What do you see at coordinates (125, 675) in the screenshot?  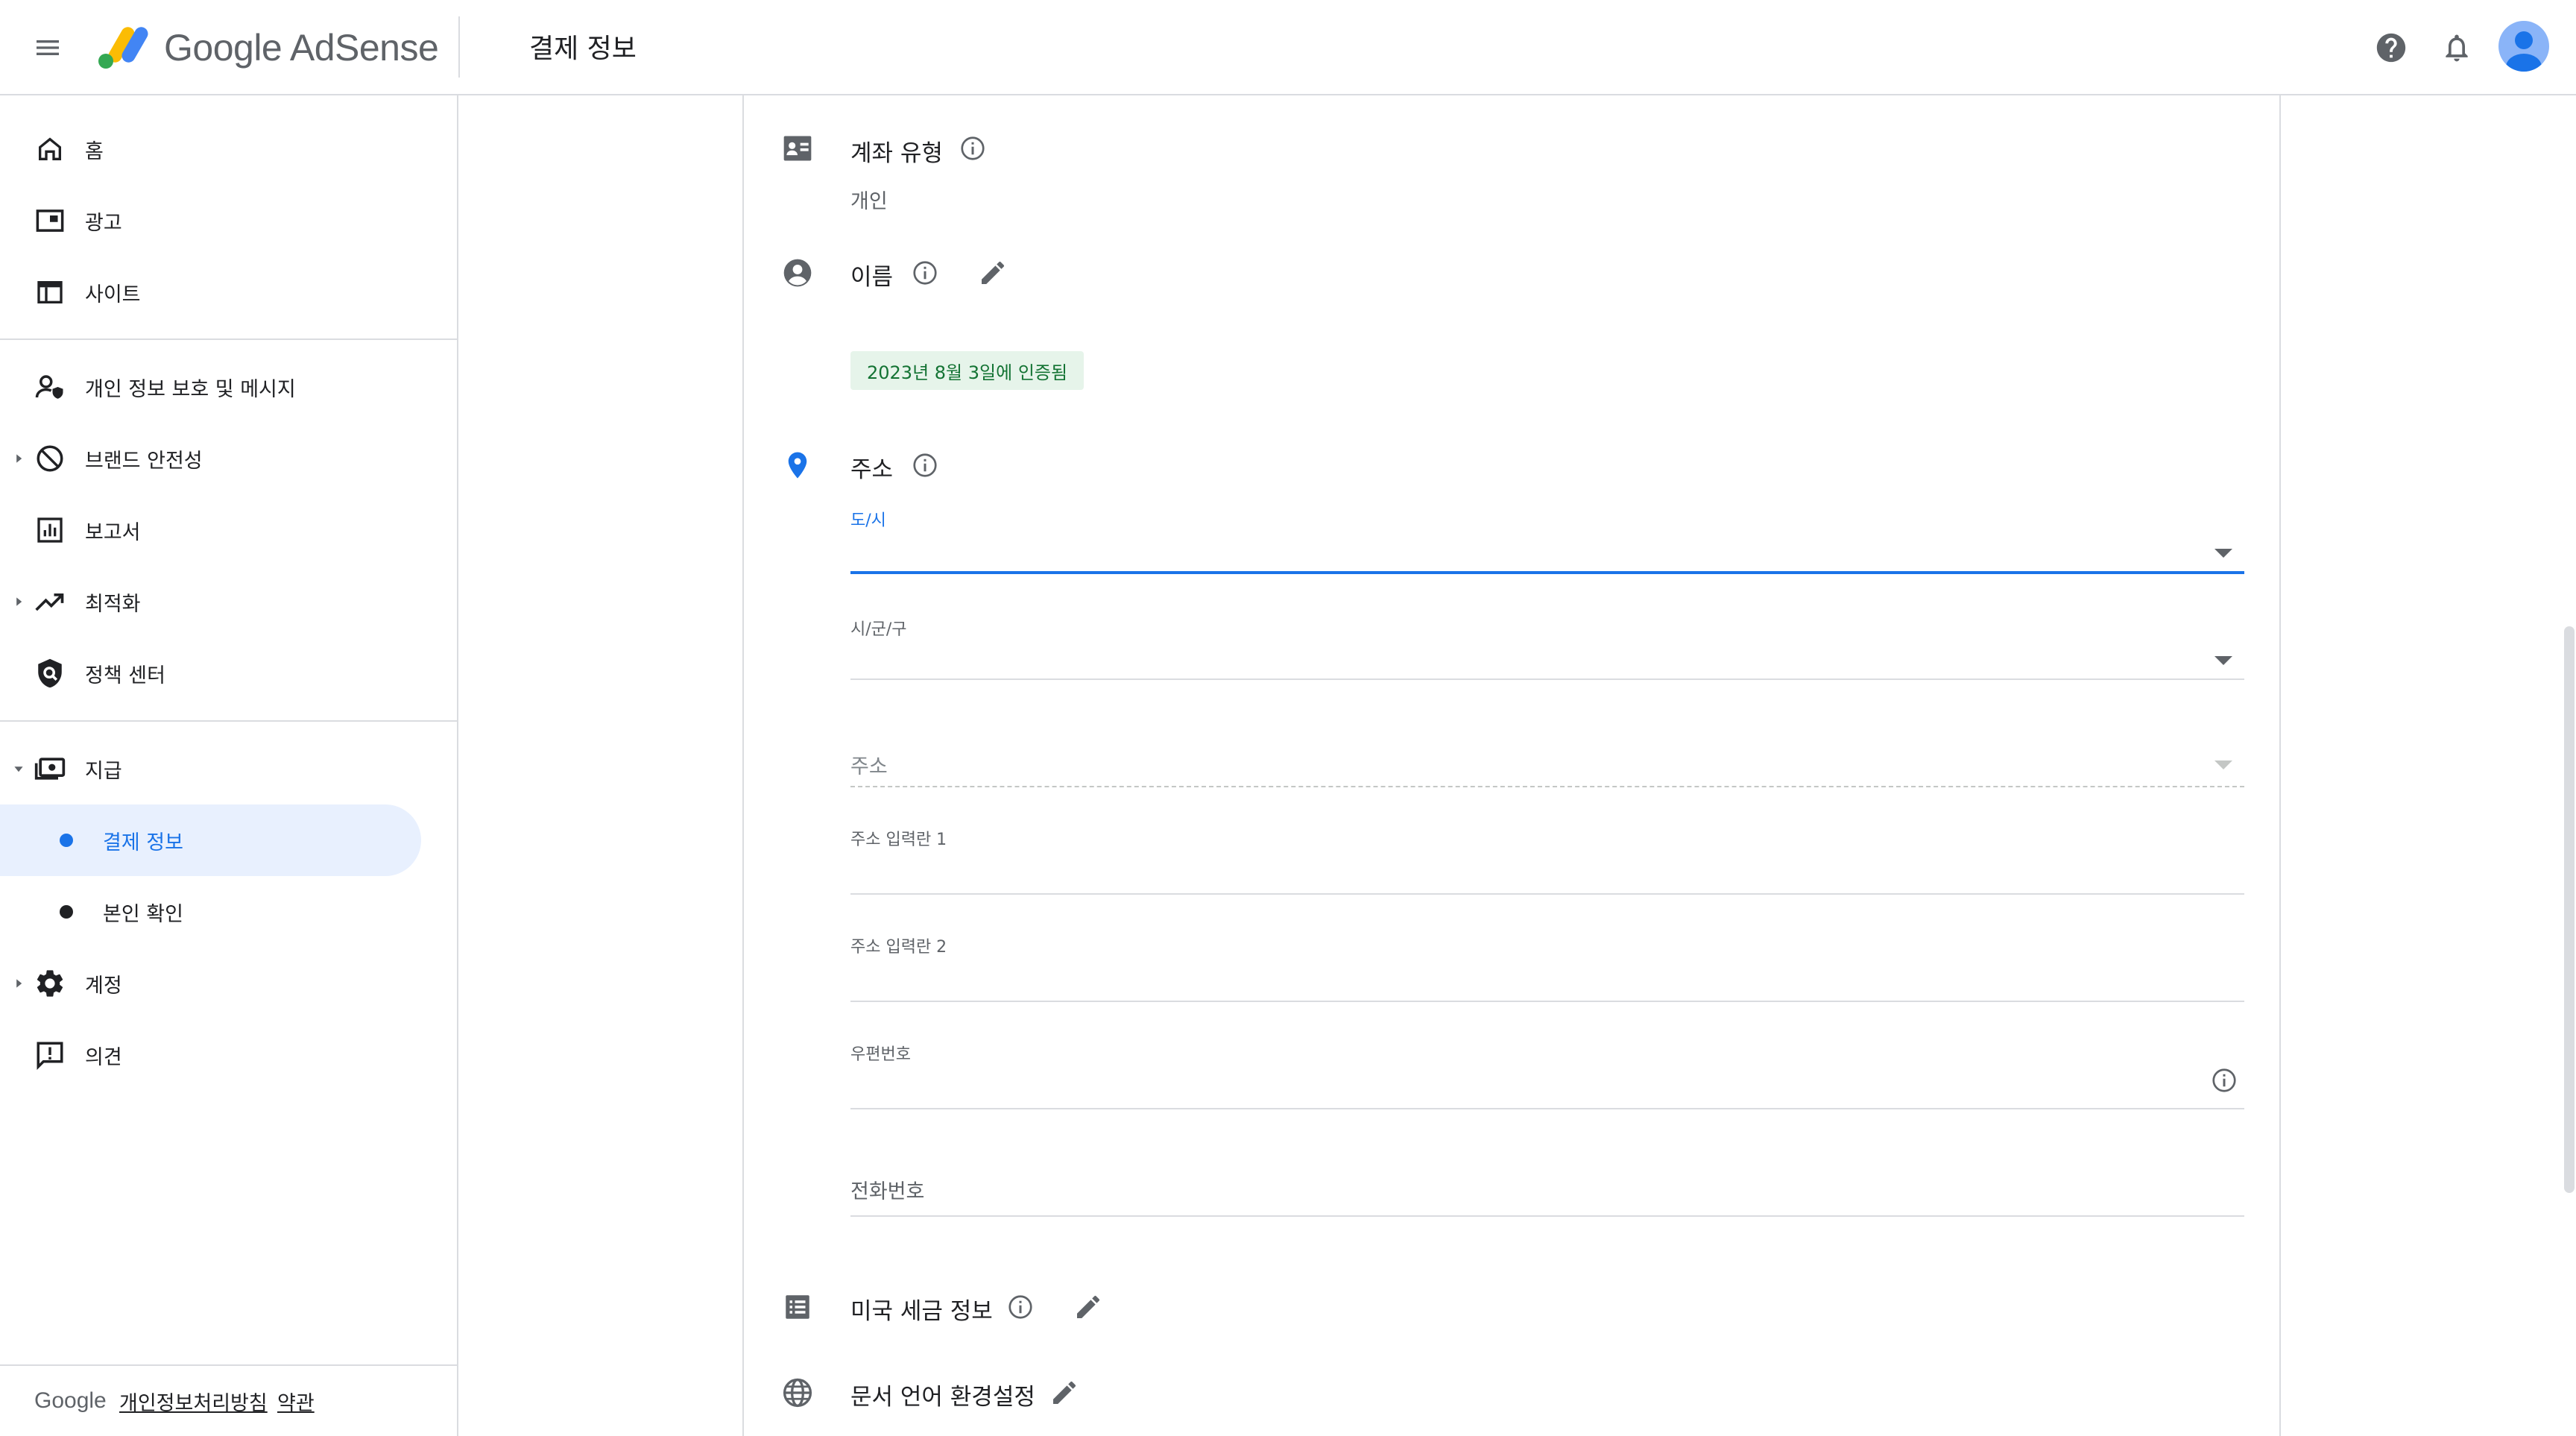 I see `sidebar-item-label: 정책 센터` at bounding box center [125, 675].